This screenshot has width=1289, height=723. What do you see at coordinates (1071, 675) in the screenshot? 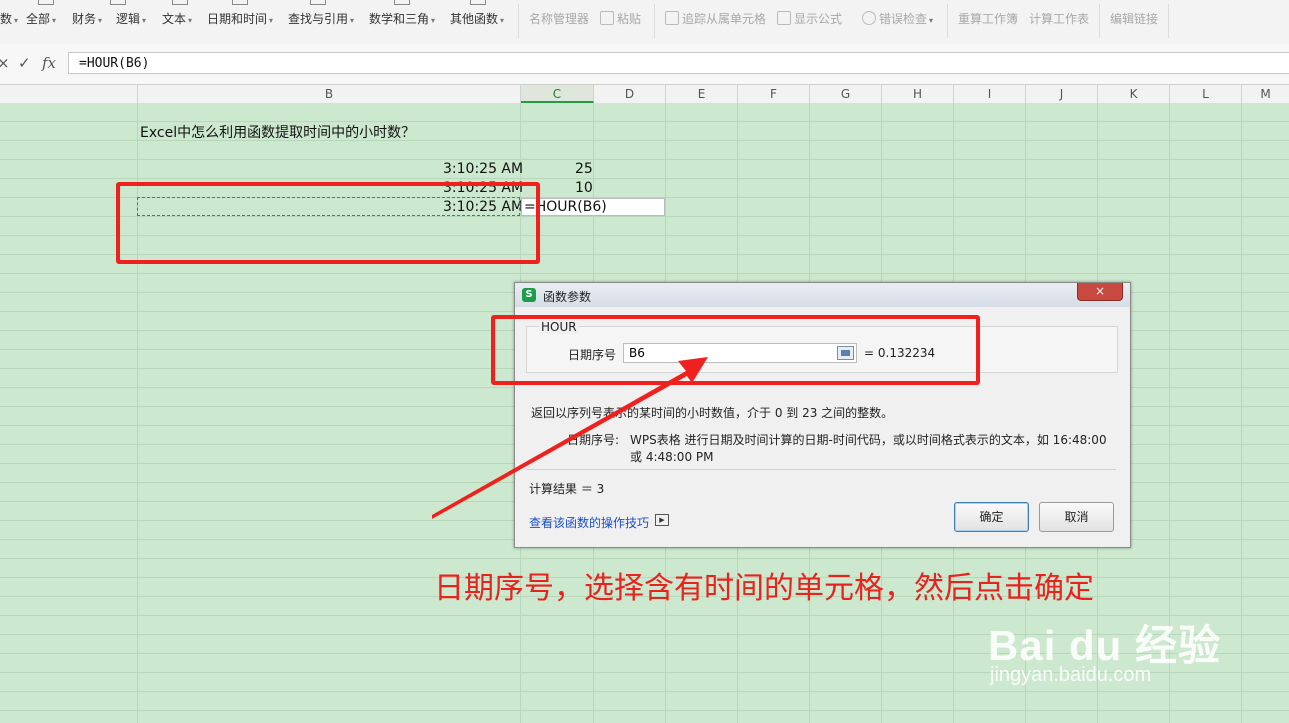
I see `watermark-url: jingyan.baidu.com` at bounding box center [1071, 675].